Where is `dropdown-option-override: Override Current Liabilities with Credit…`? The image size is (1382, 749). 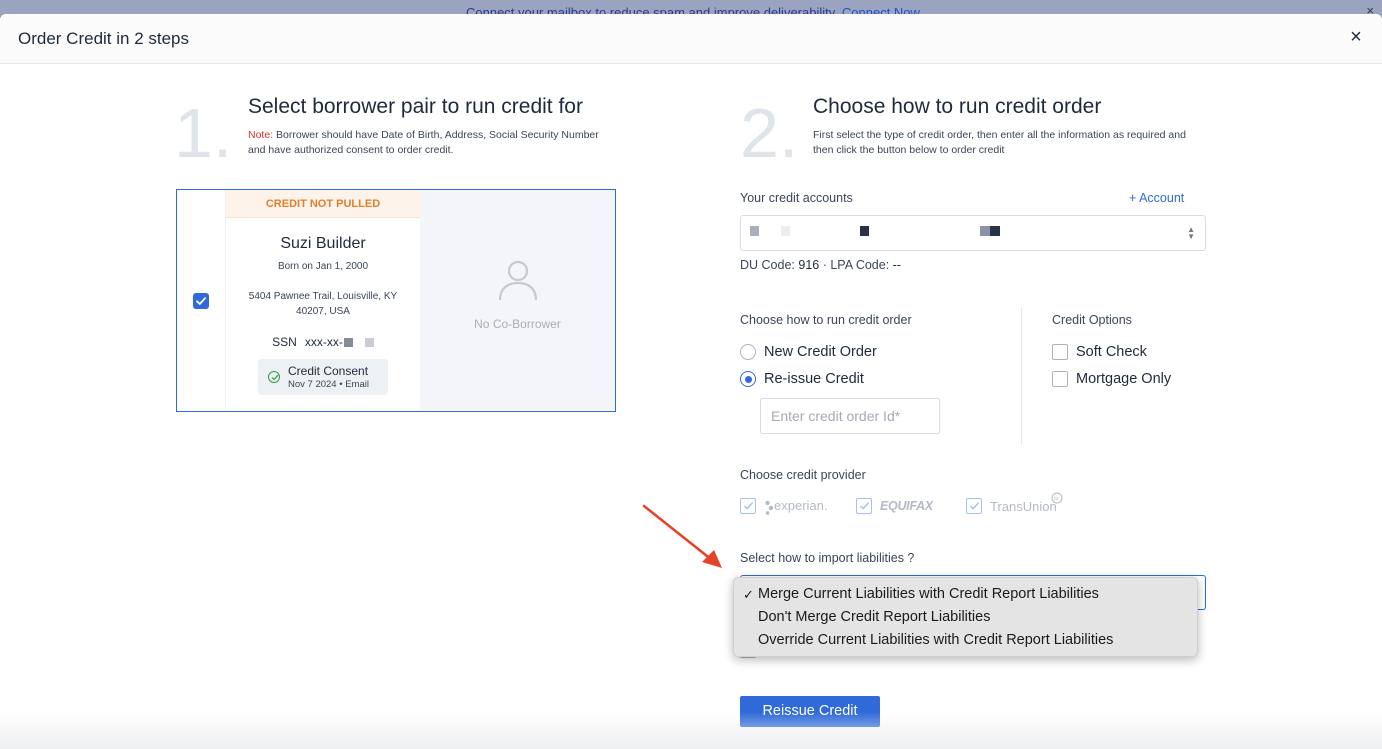
dropdown-option-override: Override Current Liabilities with Credit… is located at coordinates (965, 640).